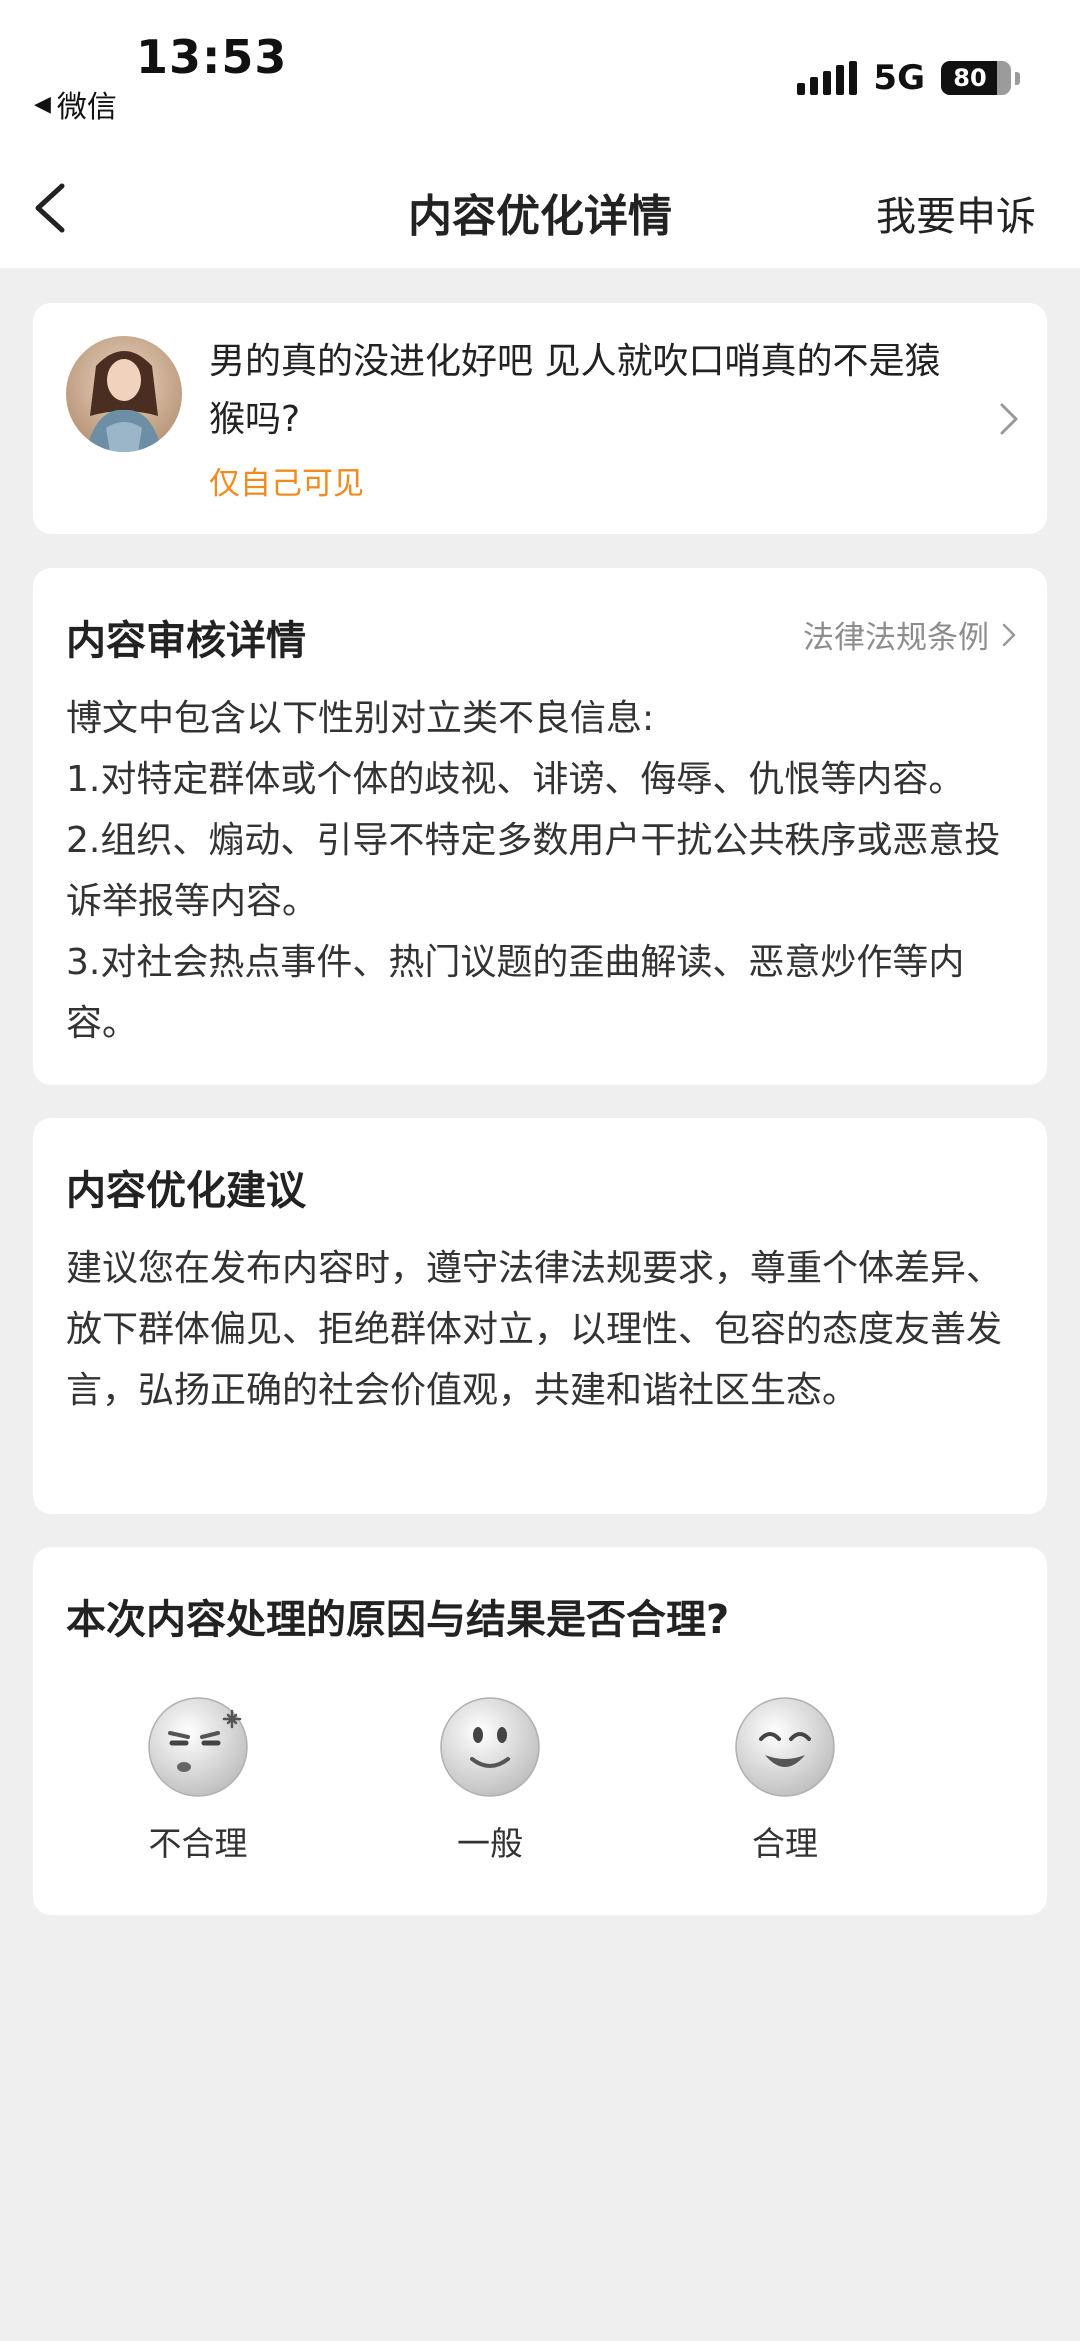 This screenshot has height=2341, width=1080. Describe the element at coordinates (827, 78) in the screenshot. I see `signal-icon` at that location.